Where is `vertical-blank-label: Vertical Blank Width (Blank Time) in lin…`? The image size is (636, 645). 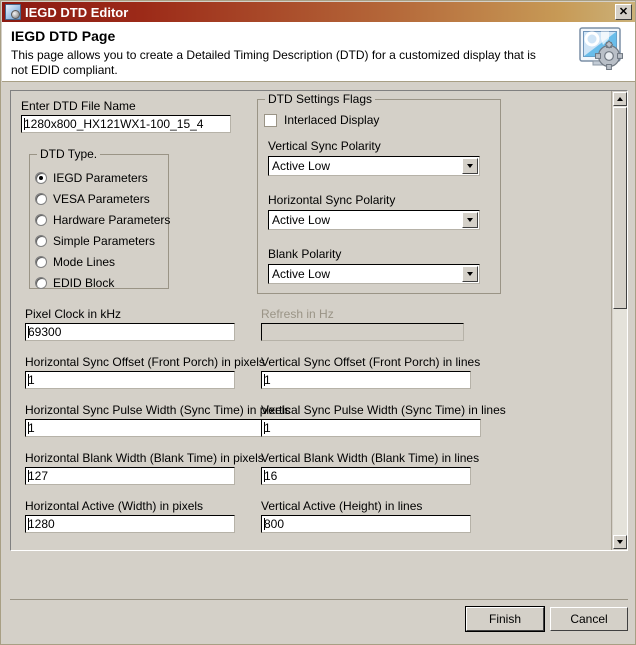
vertical-blank-label: Vertical Blank Width (Blank Time) in lin… is located at coordinates (370, 458).